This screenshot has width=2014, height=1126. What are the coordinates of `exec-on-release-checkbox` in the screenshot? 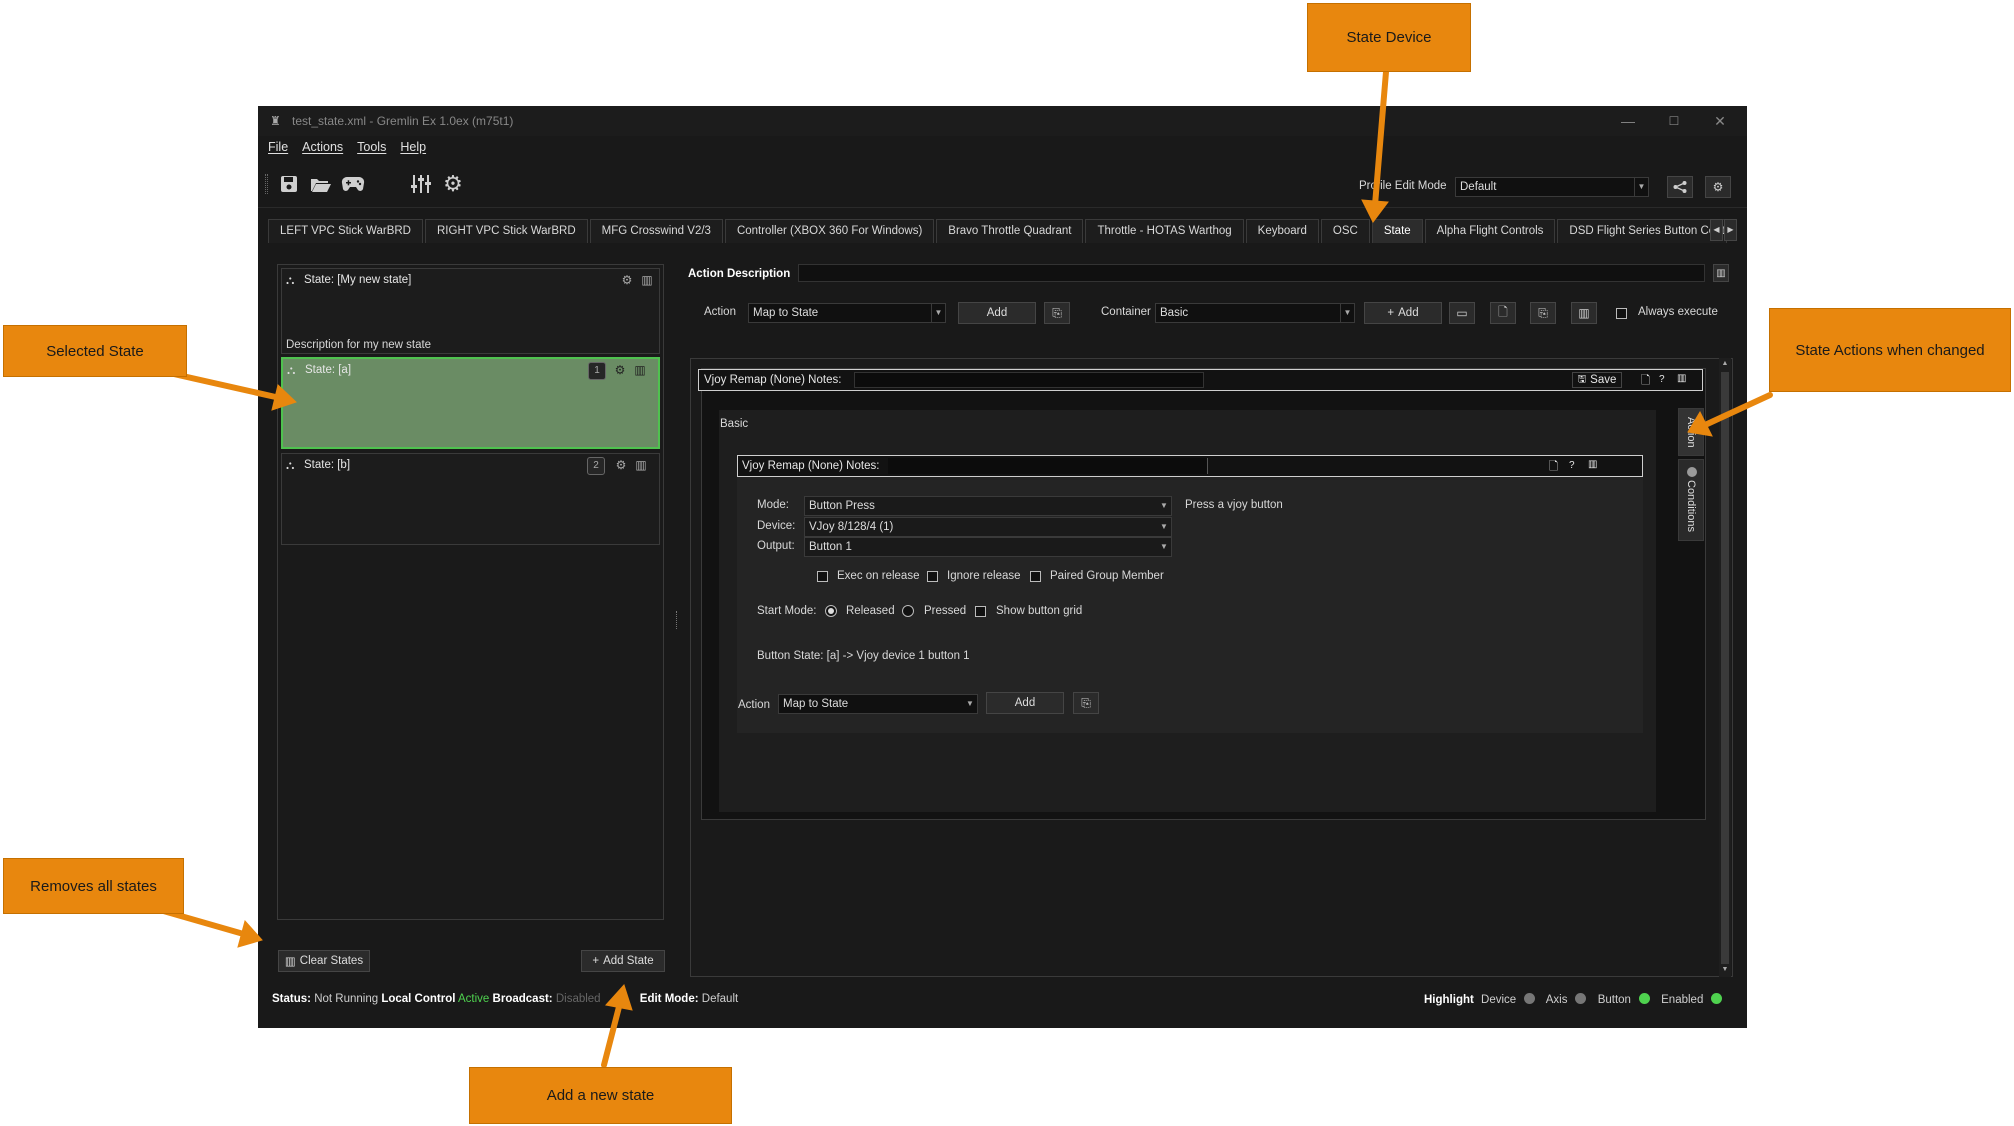 It's located at (822, 576).